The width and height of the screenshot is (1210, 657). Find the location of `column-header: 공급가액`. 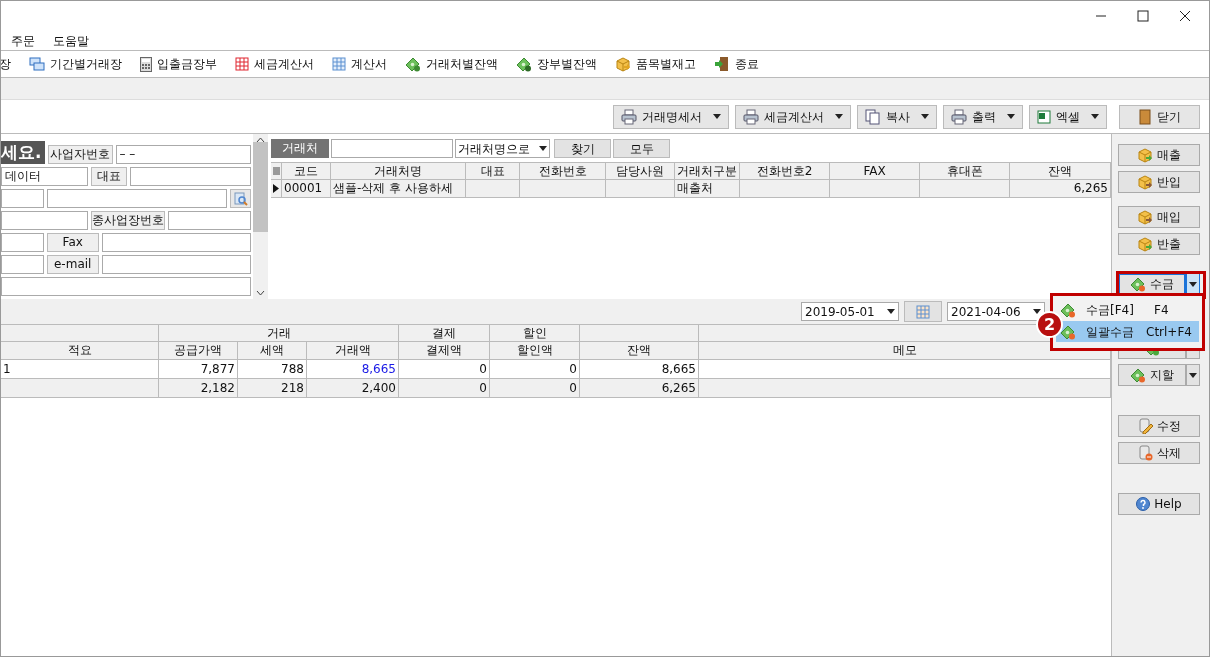

column-header: 공급가액 is located at coordinates (198, 350).